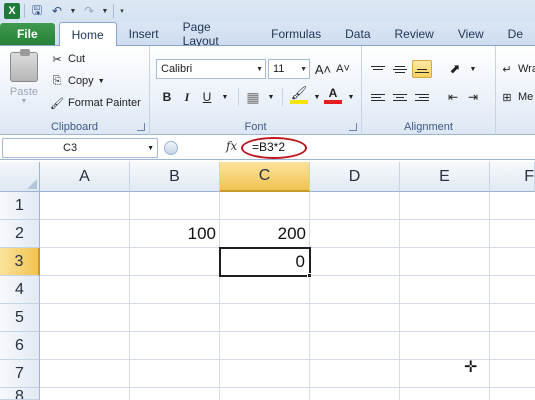  What do you see at coordinates (378, 97) in the screenshot?
I see `align-left-icon` at bounding box center [378, 97].